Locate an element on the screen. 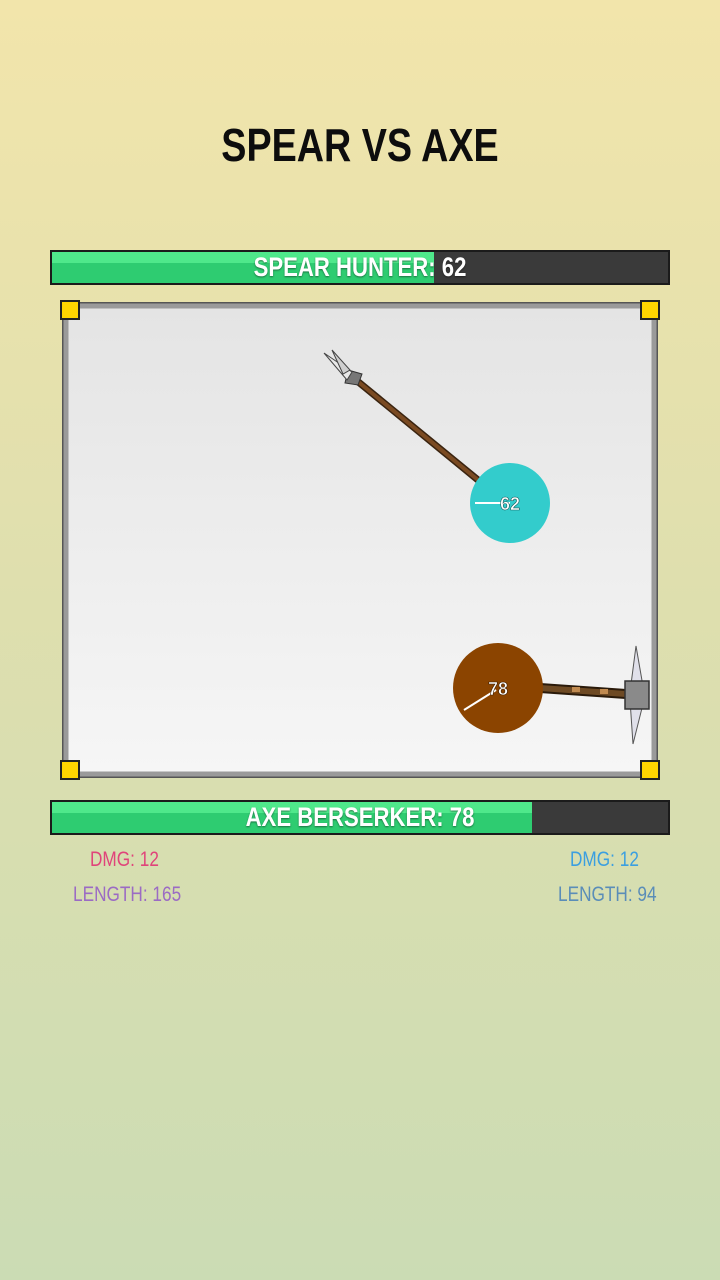  axe-berserker-ball-hp: 78 is located at coordinates (498, 689).